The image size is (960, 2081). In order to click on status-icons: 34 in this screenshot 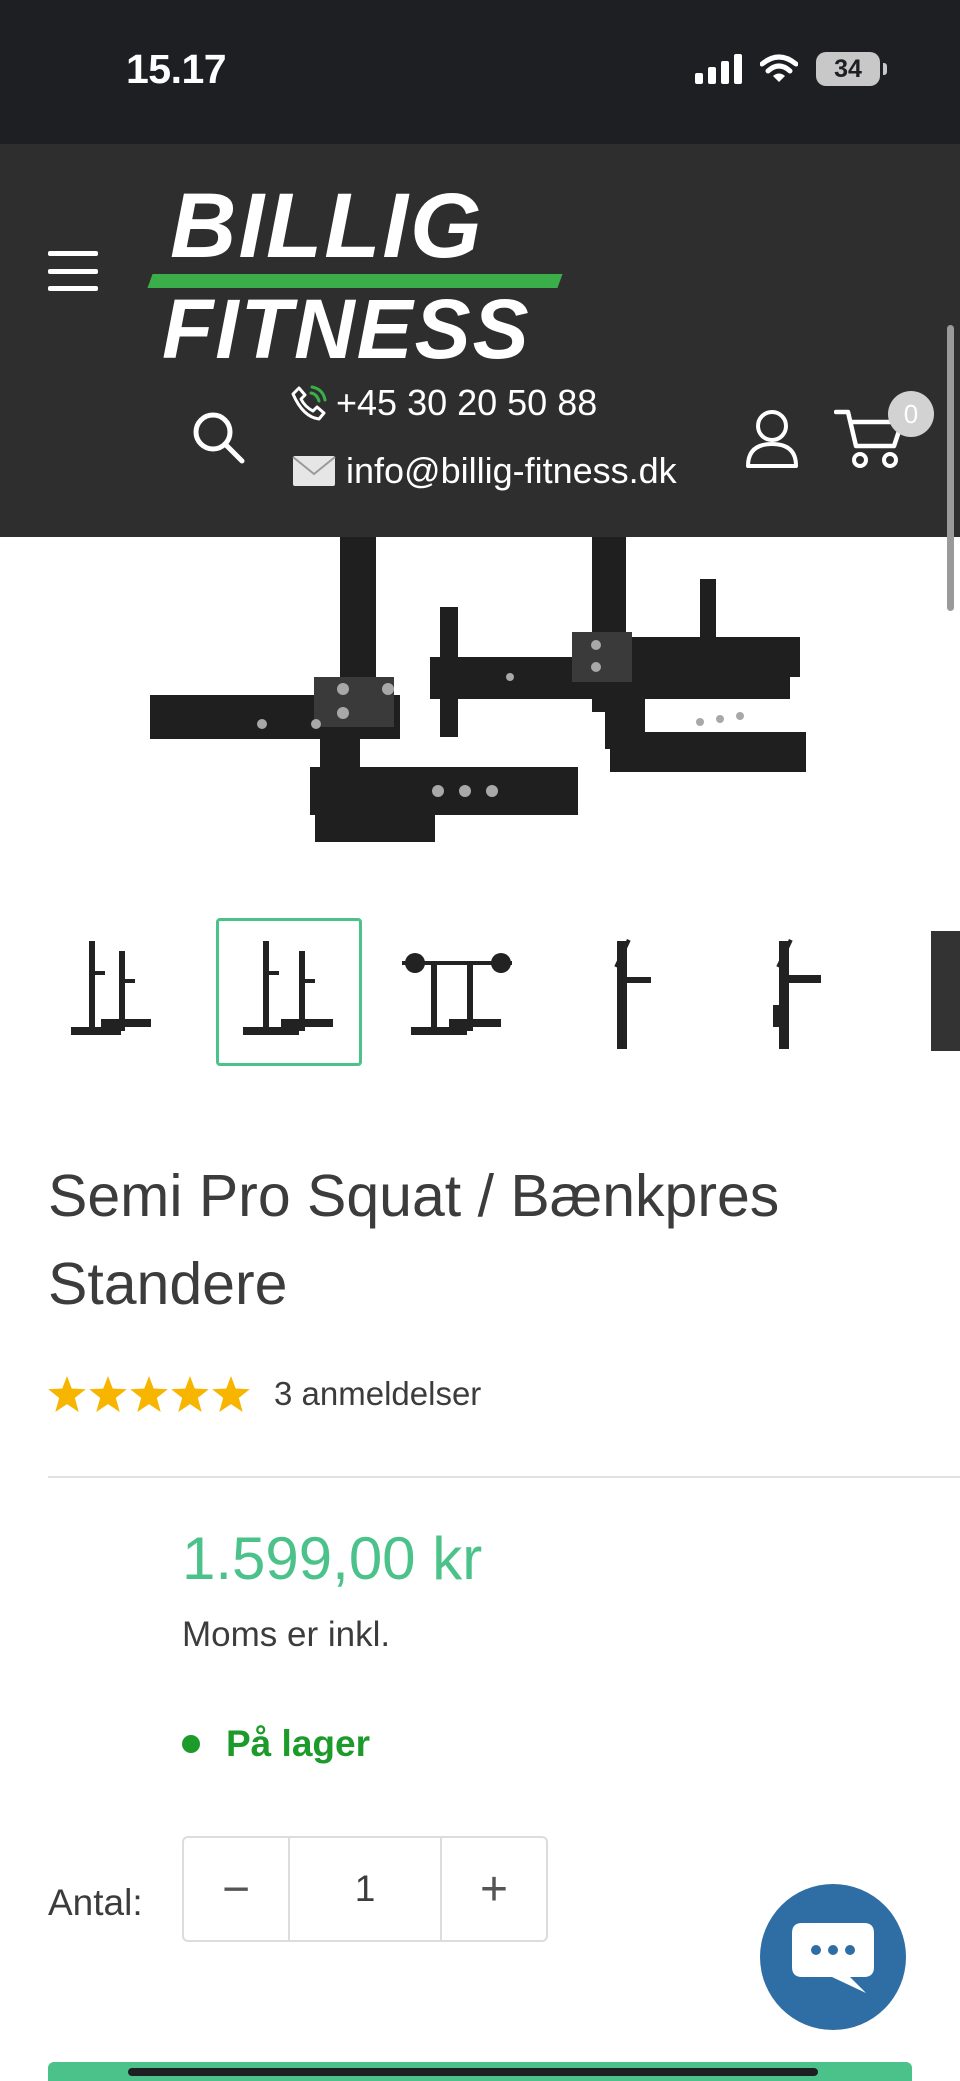, I will do `click(791, 69)`.